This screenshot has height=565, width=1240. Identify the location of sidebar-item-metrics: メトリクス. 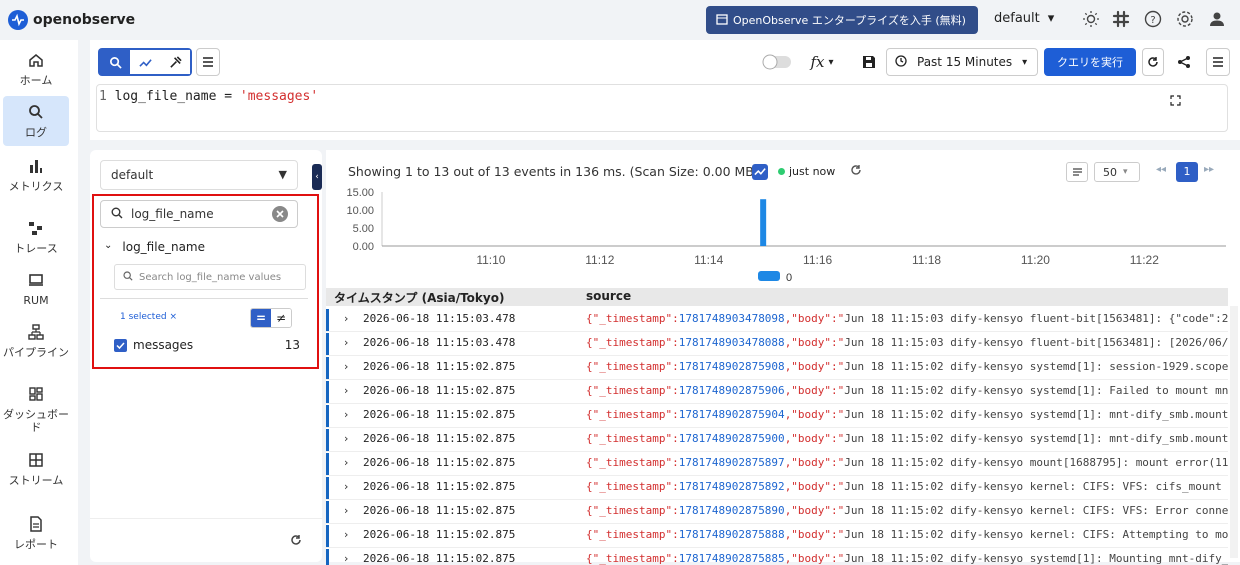
(36, 182).